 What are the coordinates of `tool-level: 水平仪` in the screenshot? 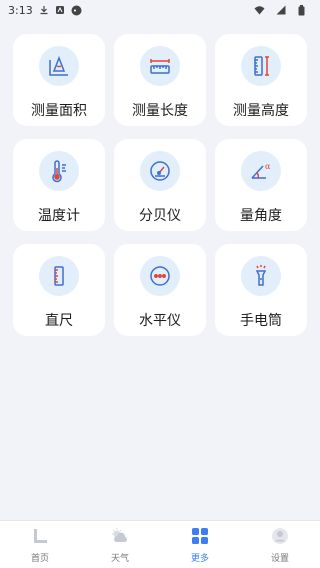 It's located at (160, 290).